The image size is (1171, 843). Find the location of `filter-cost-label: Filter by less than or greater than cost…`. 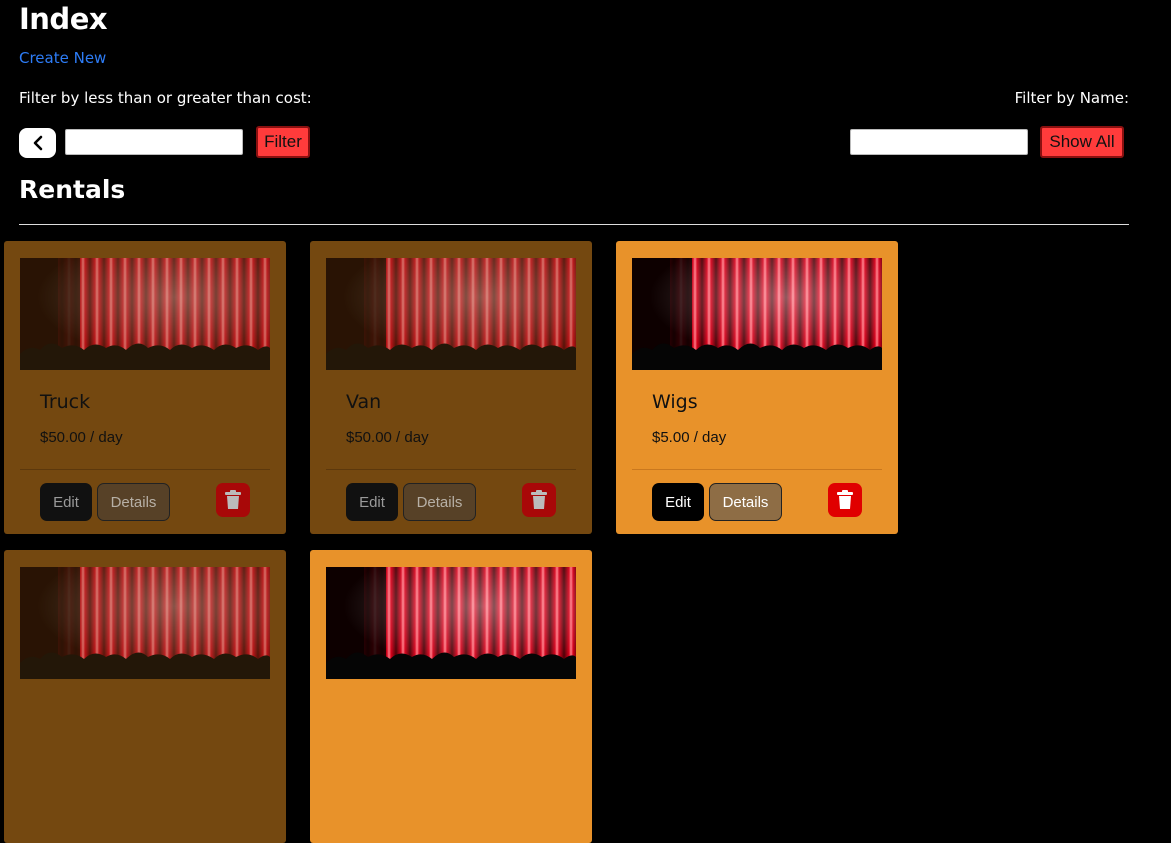

filter-cost-label: Filter by less than or greater than cost… is located at coordinates (165, 98).